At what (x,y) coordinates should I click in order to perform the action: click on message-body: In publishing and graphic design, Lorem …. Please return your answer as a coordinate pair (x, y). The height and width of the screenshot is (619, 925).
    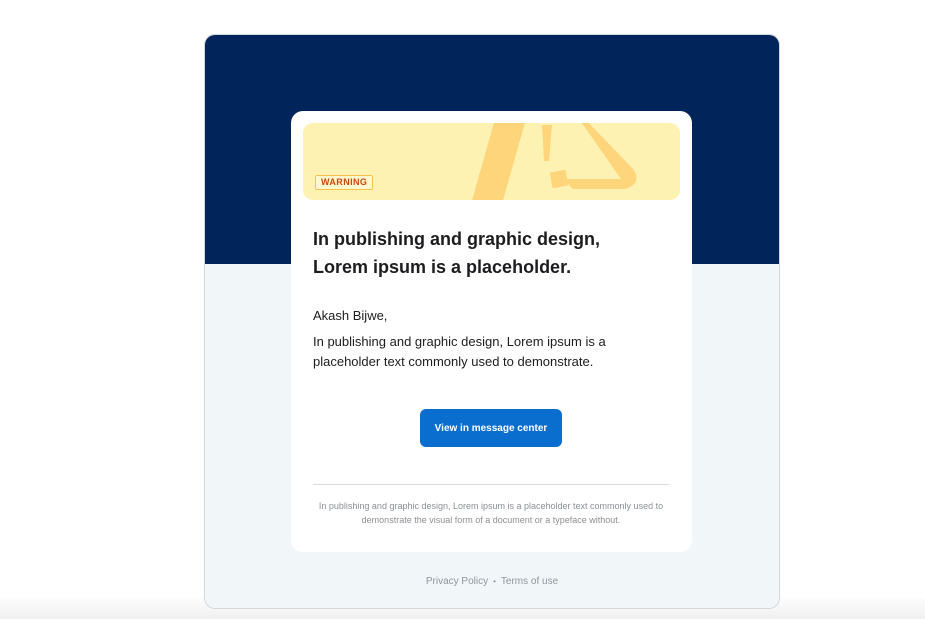
    Looking at the image, I should click on (459, 351).